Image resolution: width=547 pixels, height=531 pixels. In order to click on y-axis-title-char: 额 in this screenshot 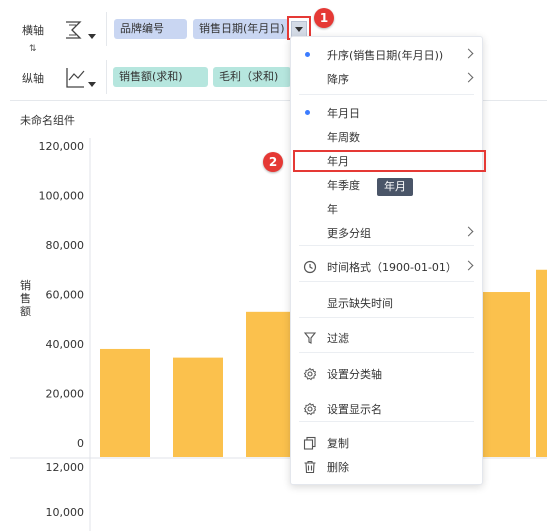, I will do `click(25, 311)`.